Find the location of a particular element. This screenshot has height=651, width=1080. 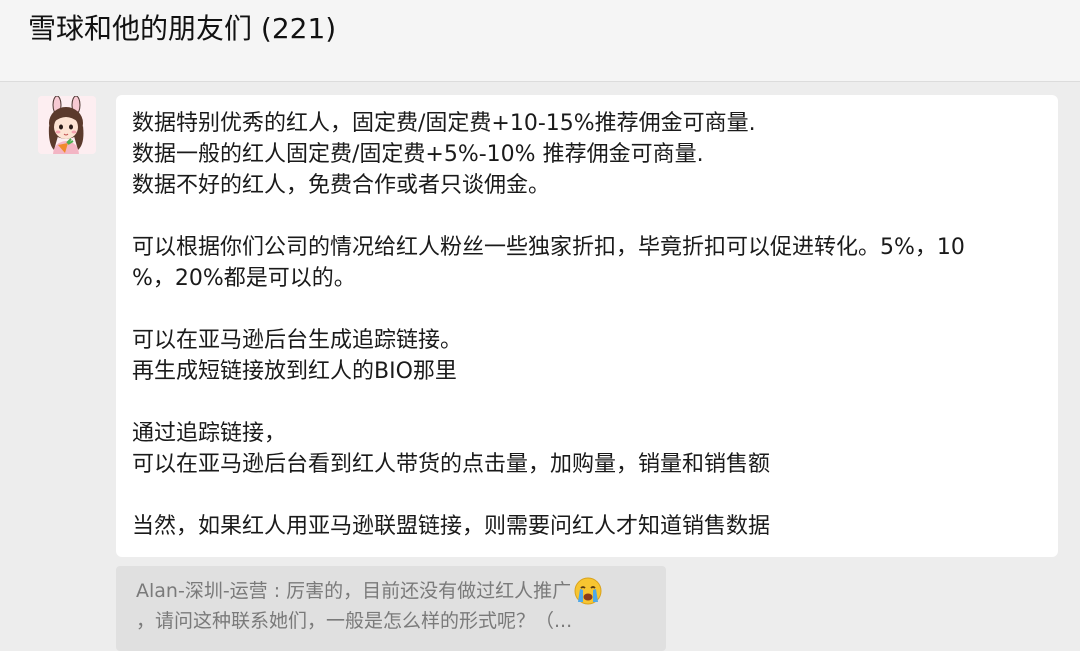

message-line: 通过追踪链接， is located at coordinates (209, 433).